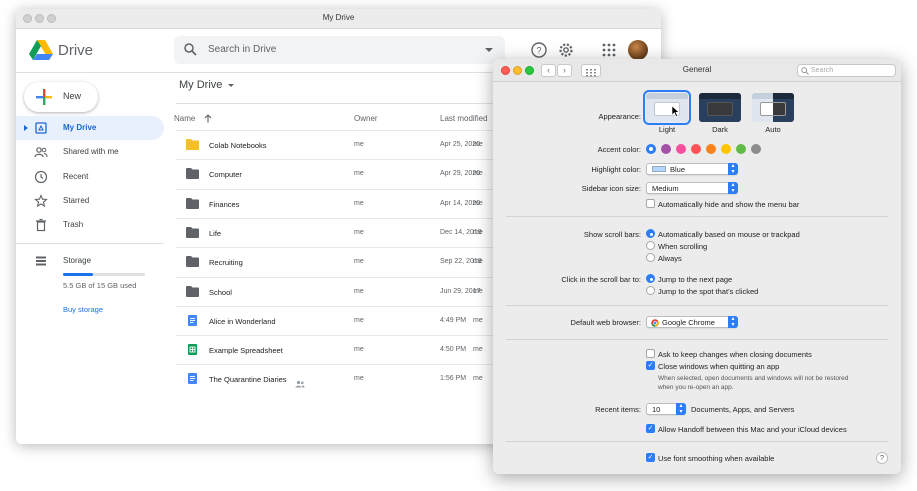  What do you see at coordinates (453, 350) in the screenshot?
I see `file-modified: 4:50 PM` at bounding box center [453, 350].